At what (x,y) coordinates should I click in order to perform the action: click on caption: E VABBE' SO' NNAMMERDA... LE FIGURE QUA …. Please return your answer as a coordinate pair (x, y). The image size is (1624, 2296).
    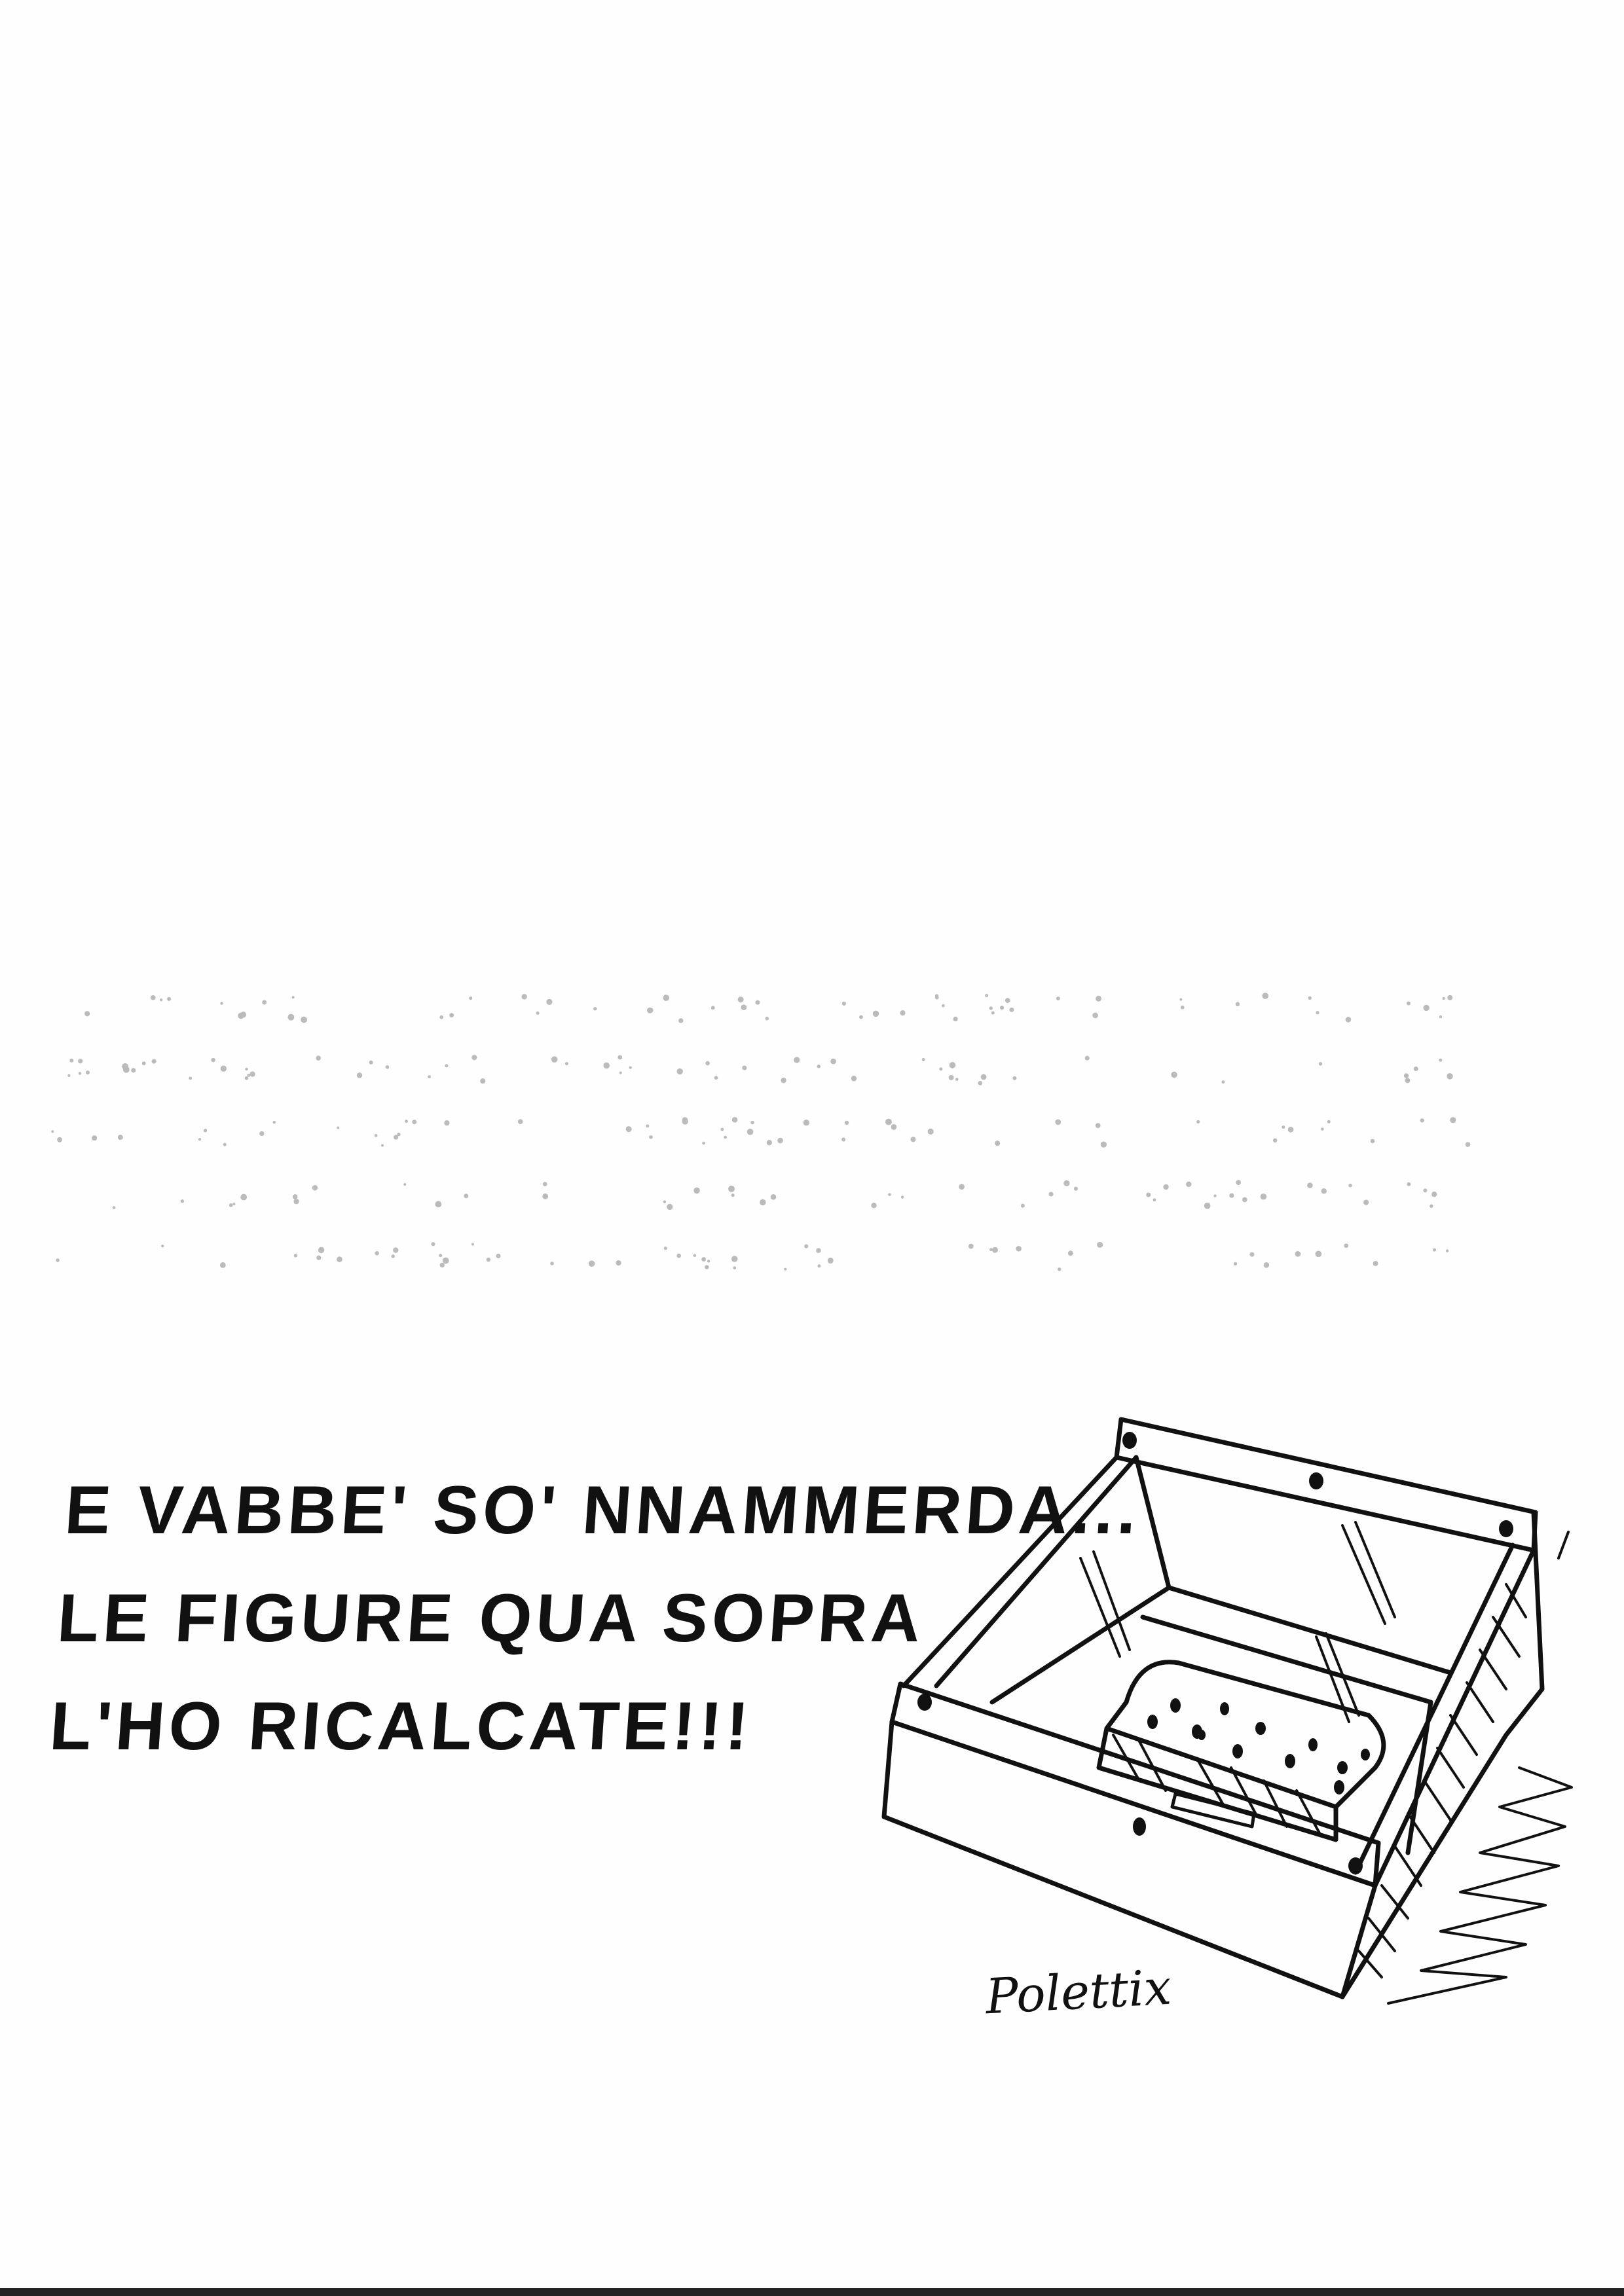
    Looking at the image, I should click on (595, 1619).